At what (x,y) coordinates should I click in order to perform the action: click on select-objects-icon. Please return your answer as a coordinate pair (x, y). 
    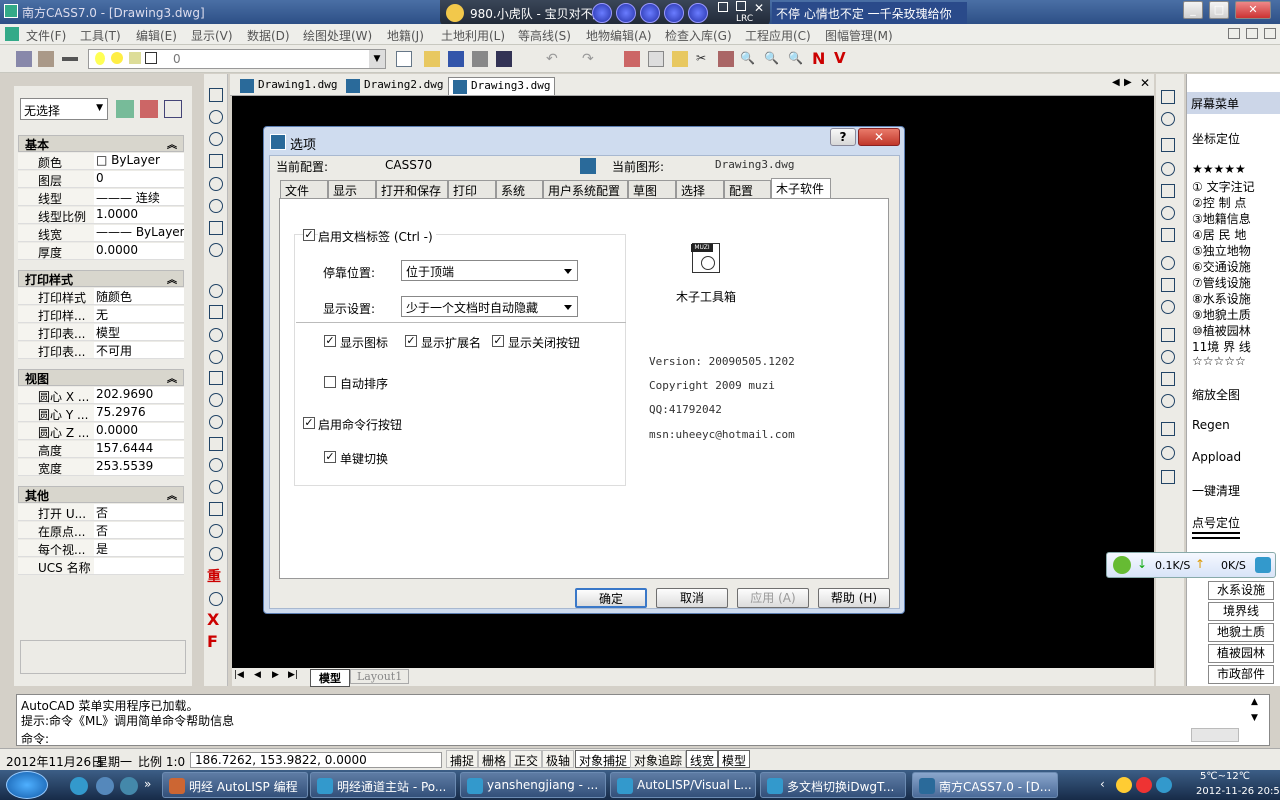
    Looking at the image, I should click on (149, 109).